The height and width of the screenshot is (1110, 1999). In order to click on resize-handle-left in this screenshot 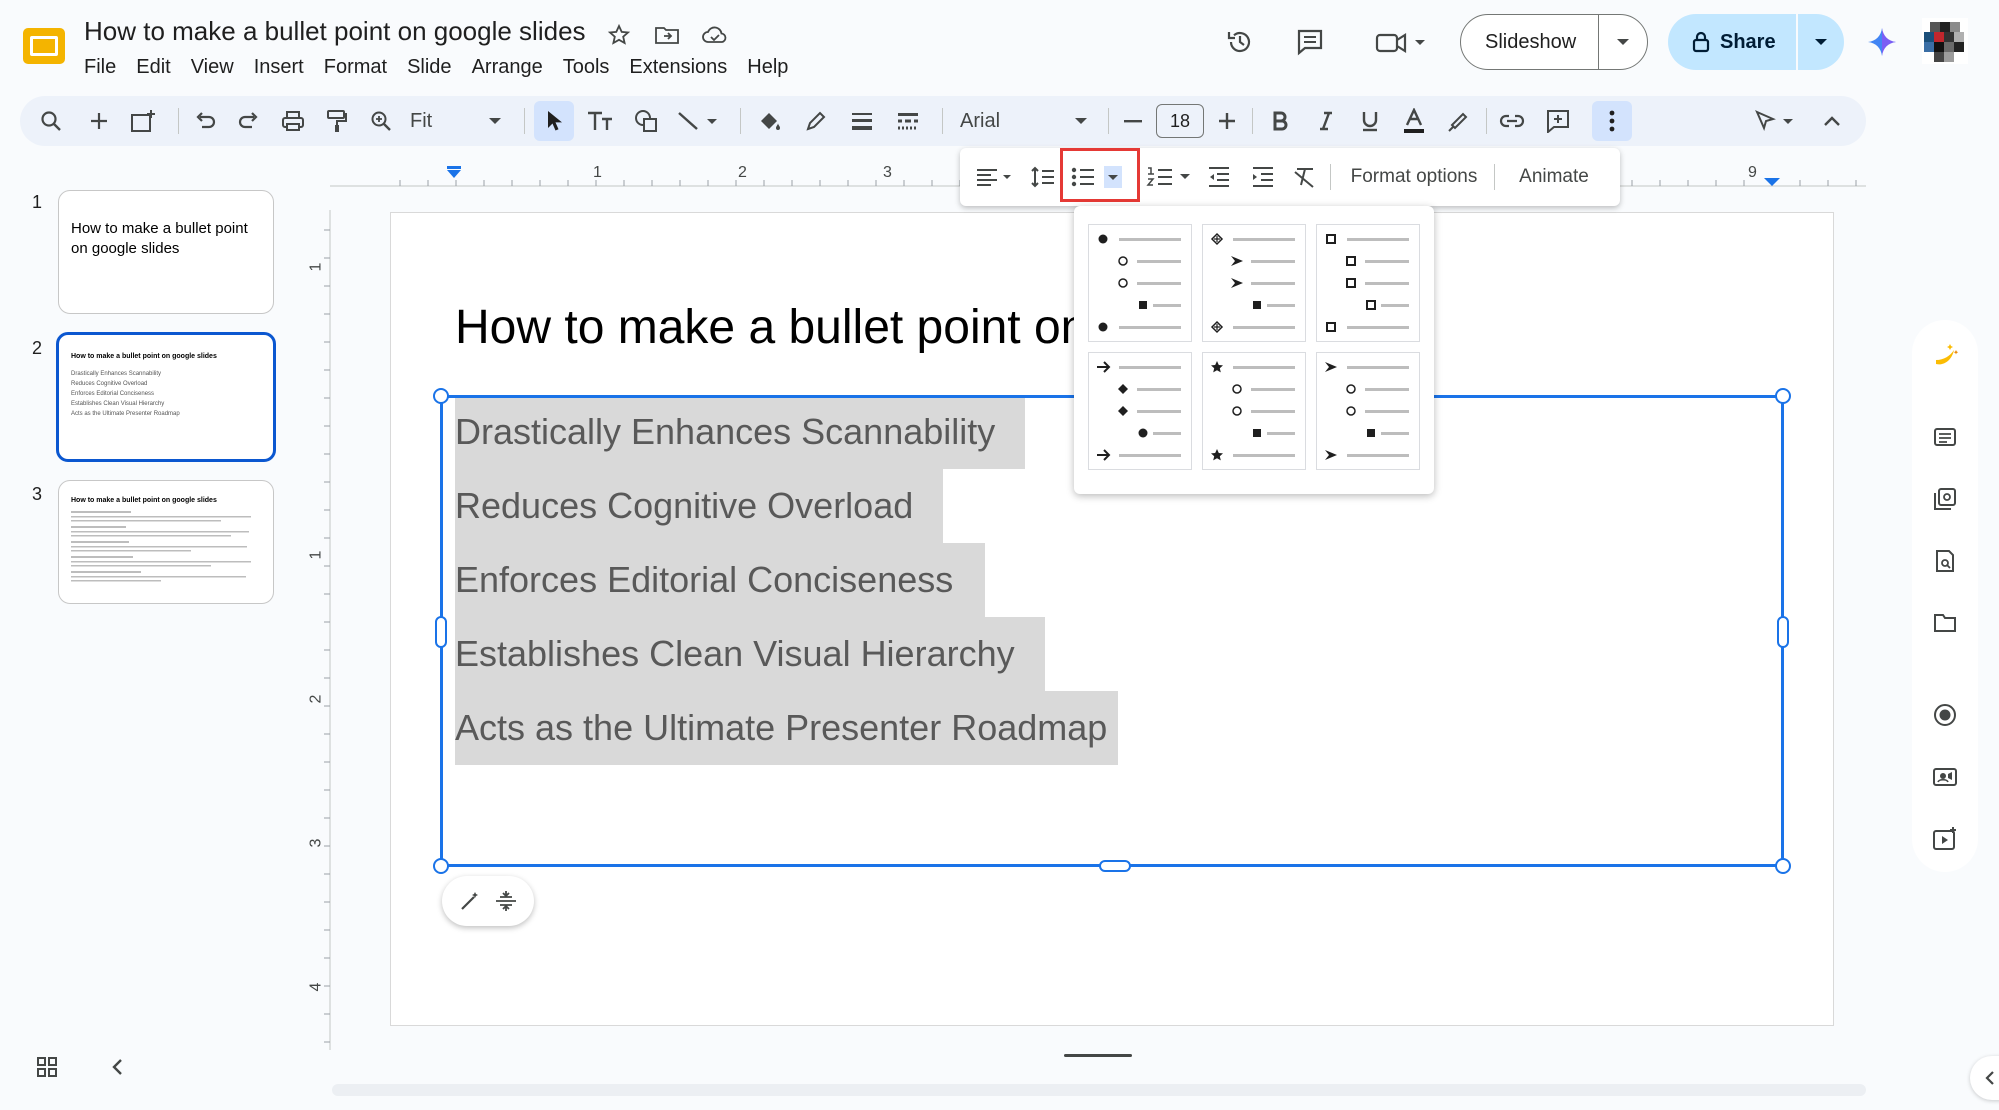, I will do `click(441, 632)`.